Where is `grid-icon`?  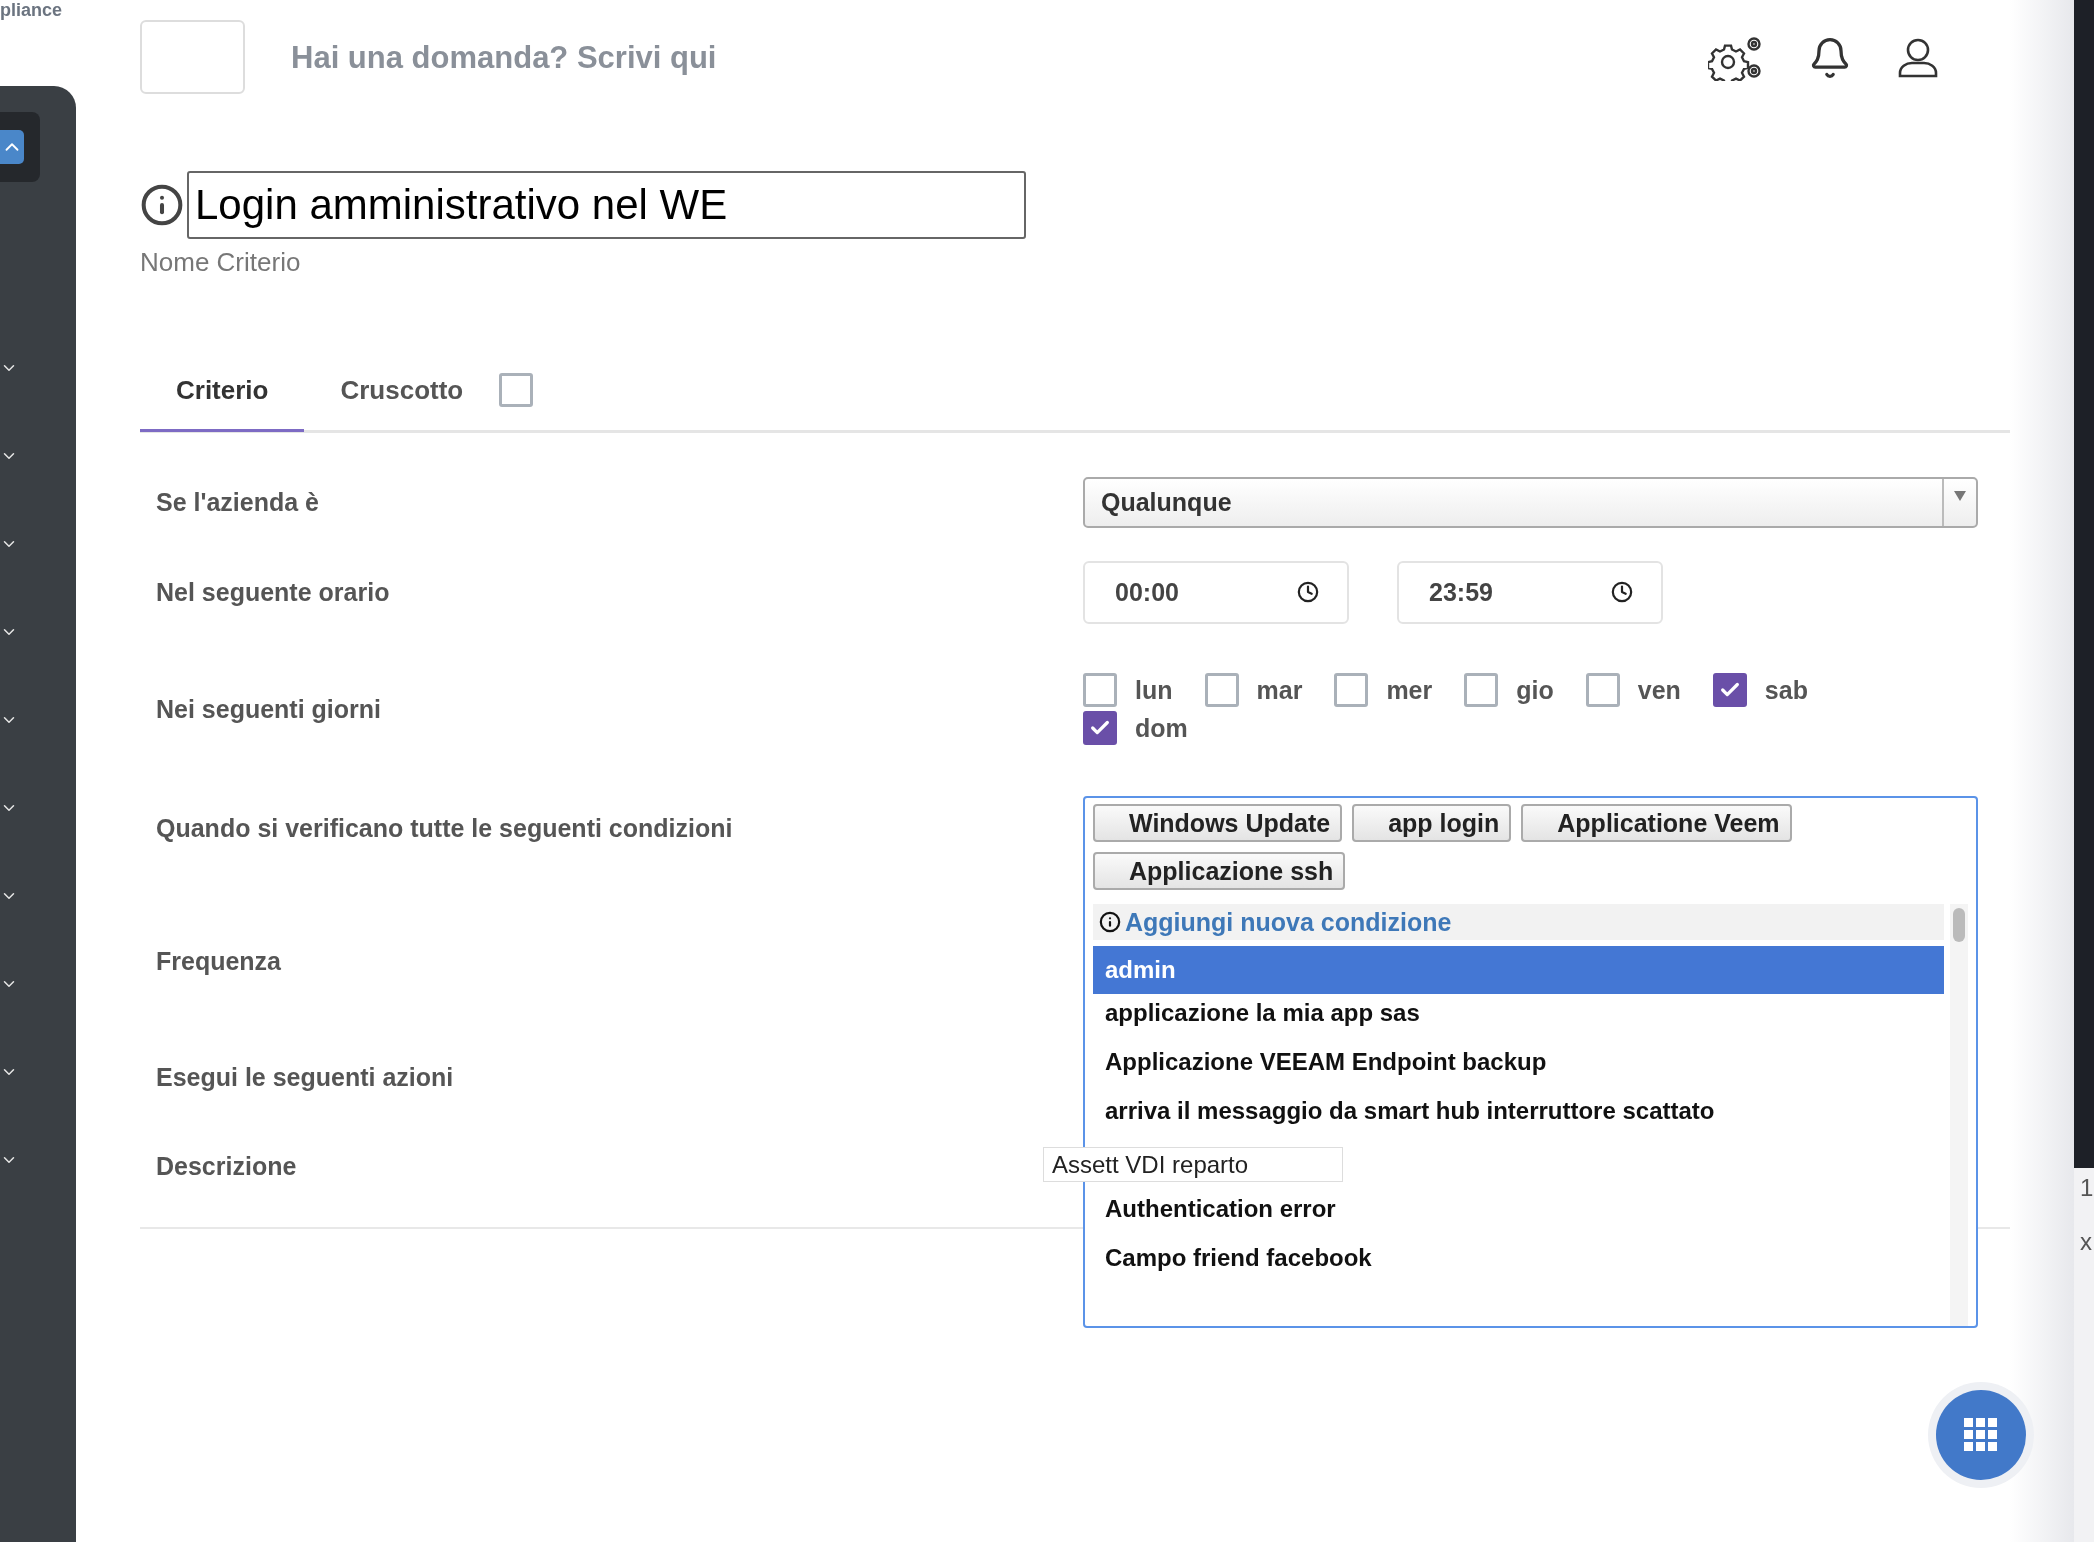 grid-icon is located at coordinates (1981, 1435).